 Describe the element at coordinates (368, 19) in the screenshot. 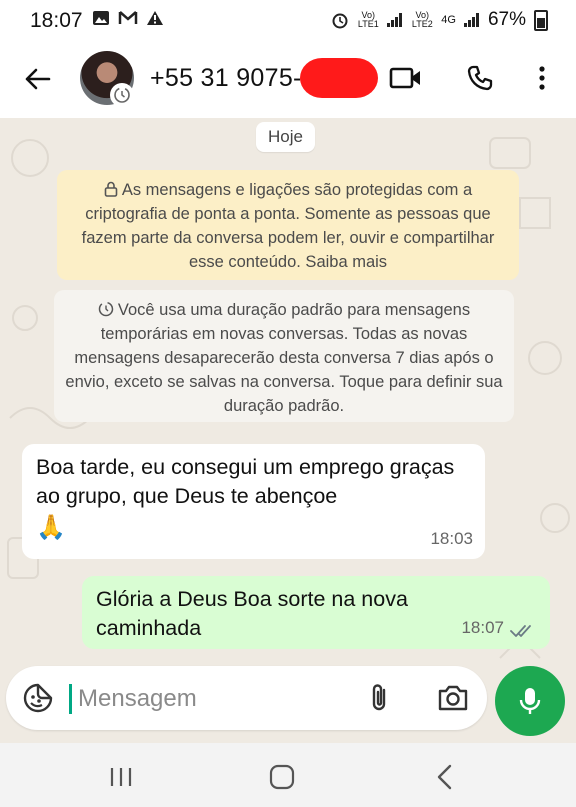

I see `sim1-label: Vo) LTE1` at that location.